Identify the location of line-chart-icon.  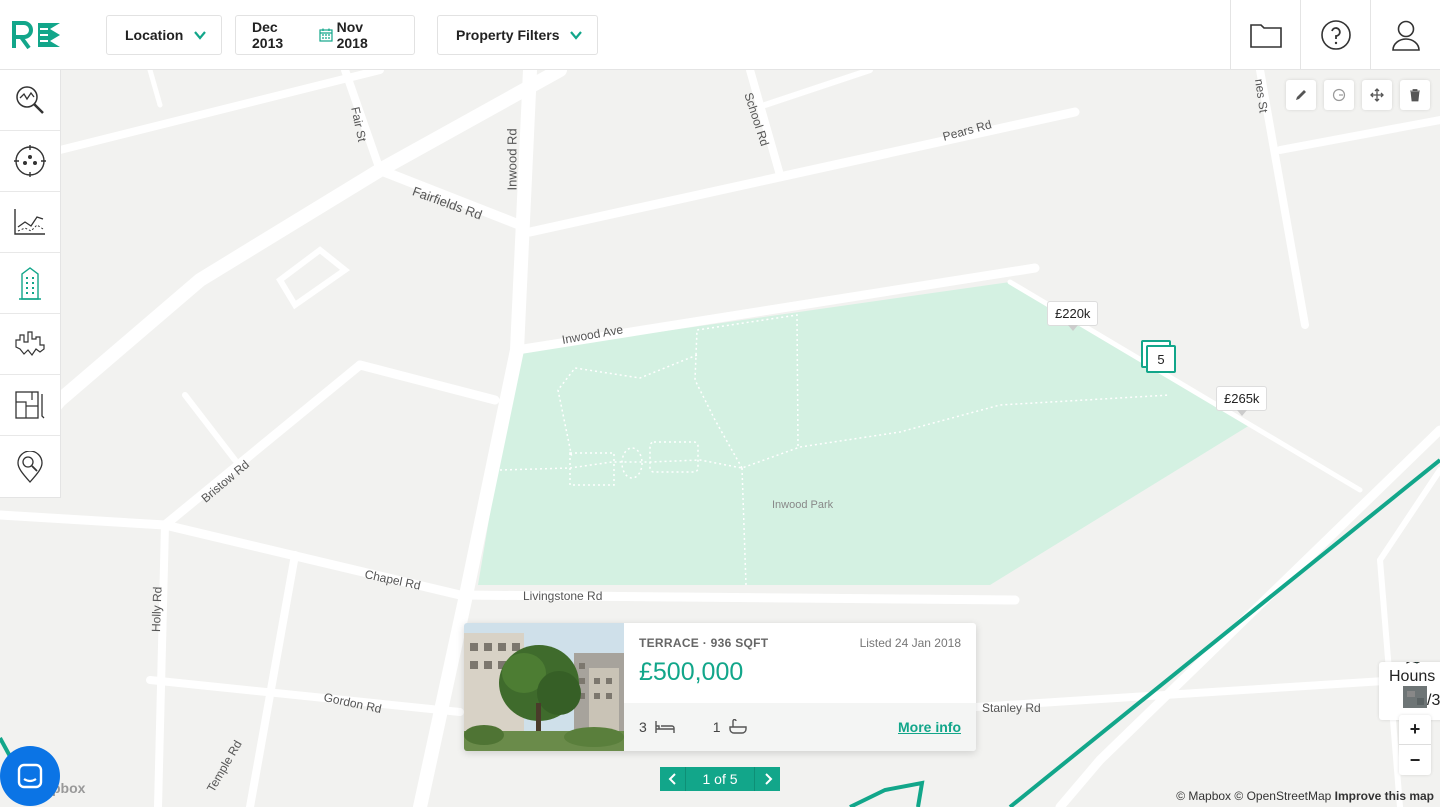
(29, 222).